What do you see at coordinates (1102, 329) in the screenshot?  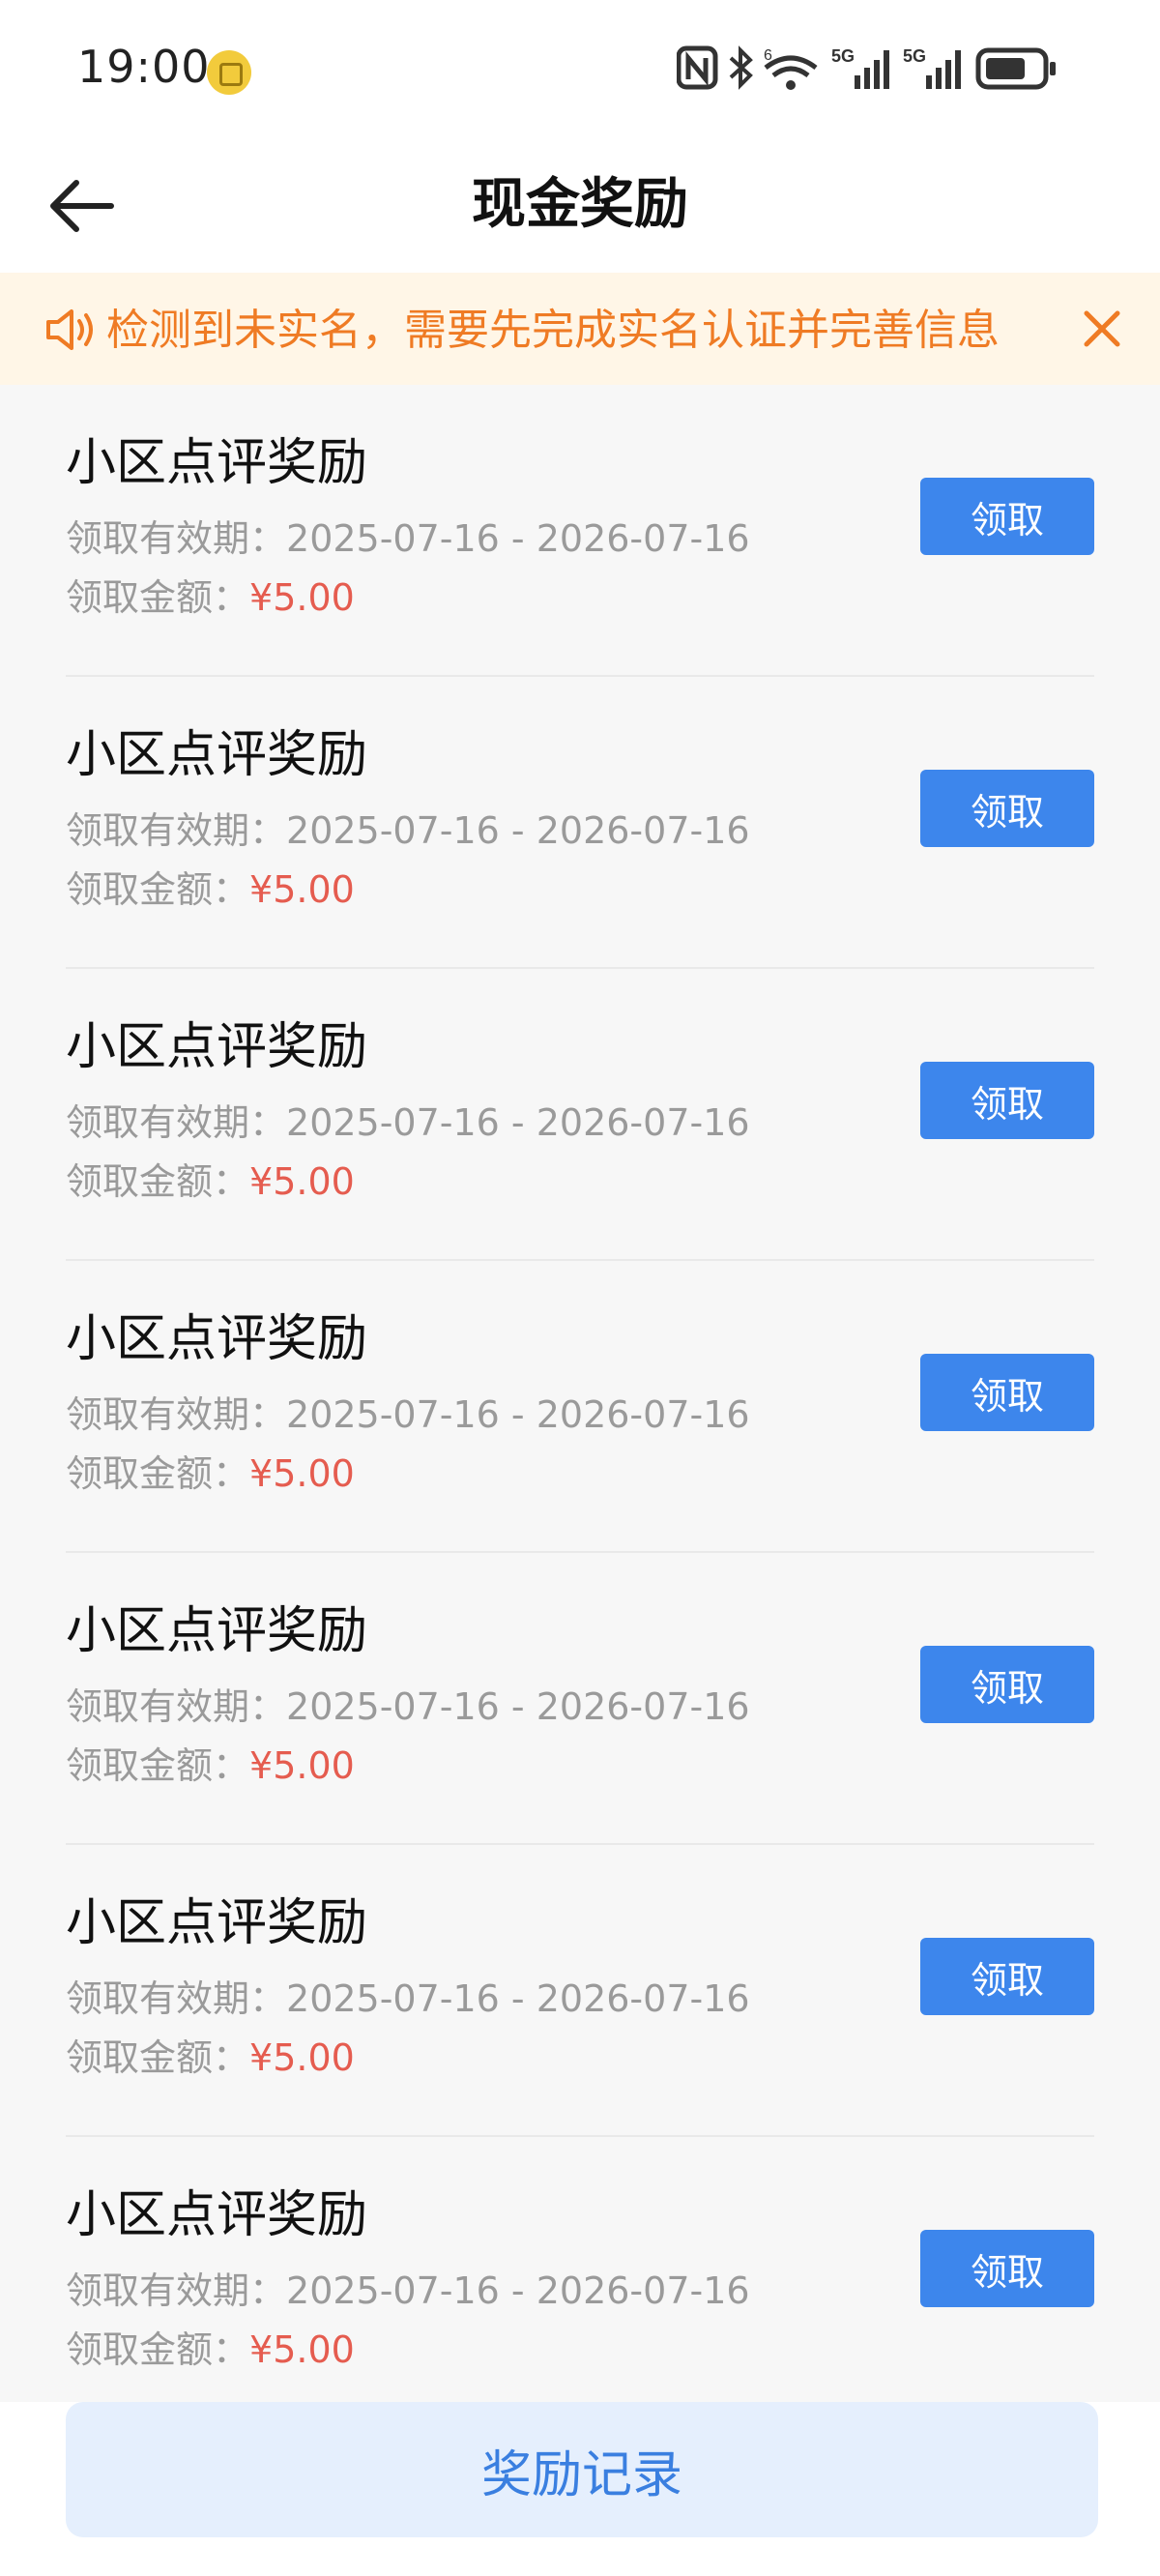 I see `close-icon` at bounding box center [1102, 329].